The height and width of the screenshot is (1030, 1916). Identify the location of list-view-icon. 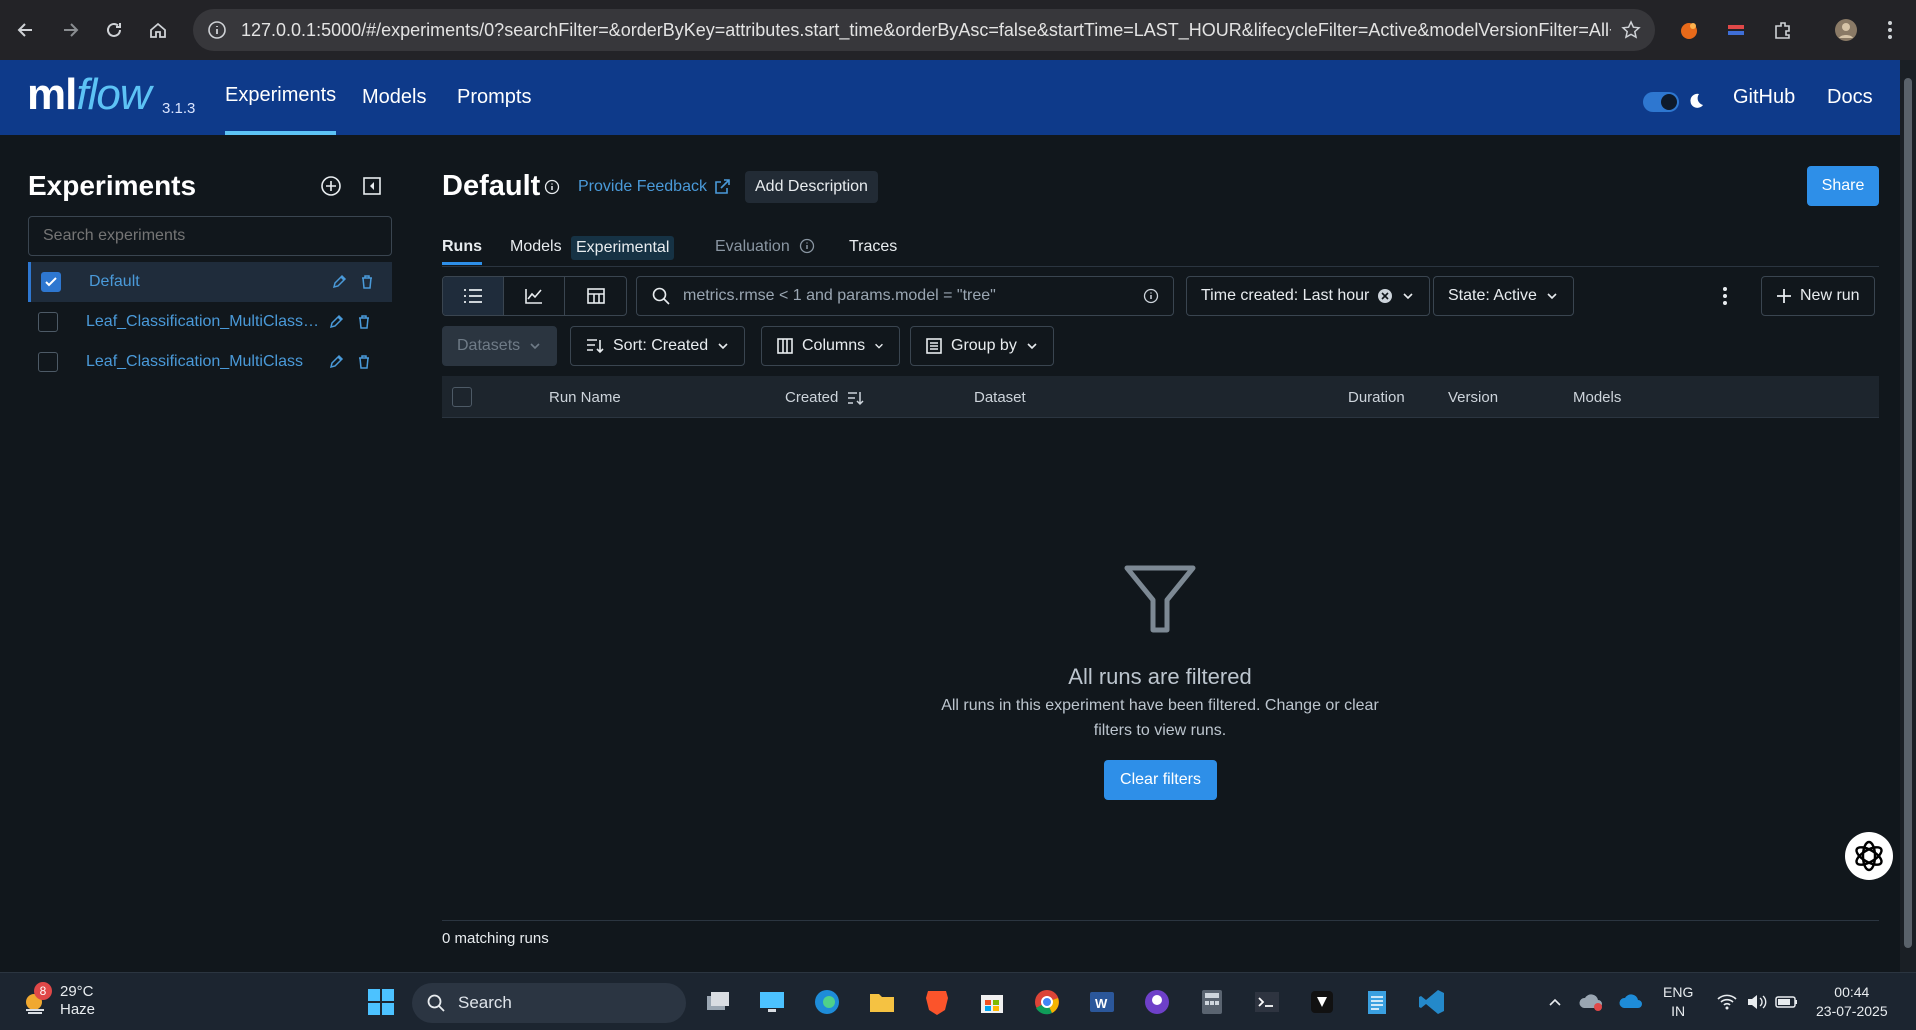
(473, 296).